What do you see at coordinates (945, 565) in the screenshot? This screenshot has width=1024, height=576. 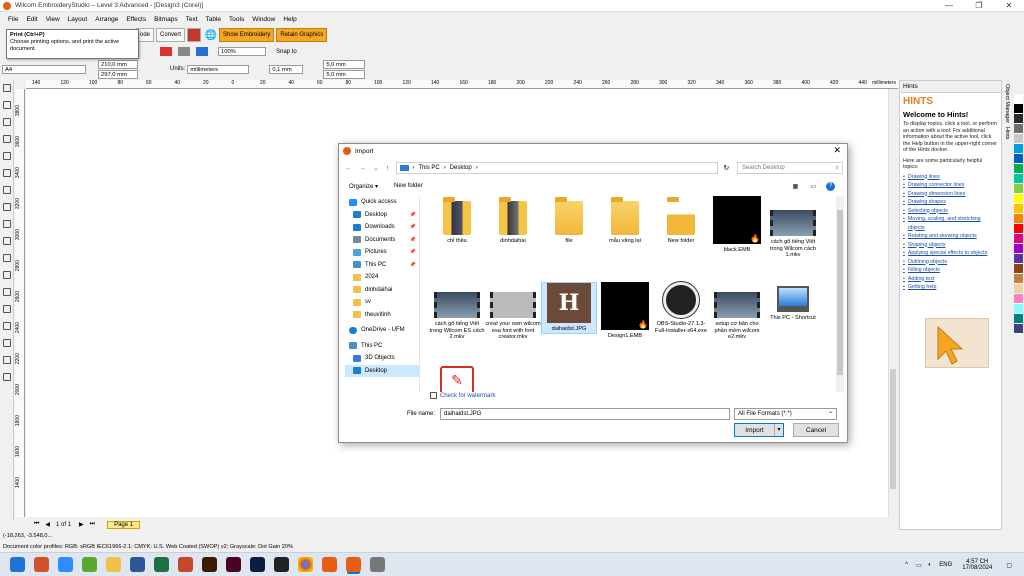 I see `language-indicator: ENG` at bounding box center [945, 565].